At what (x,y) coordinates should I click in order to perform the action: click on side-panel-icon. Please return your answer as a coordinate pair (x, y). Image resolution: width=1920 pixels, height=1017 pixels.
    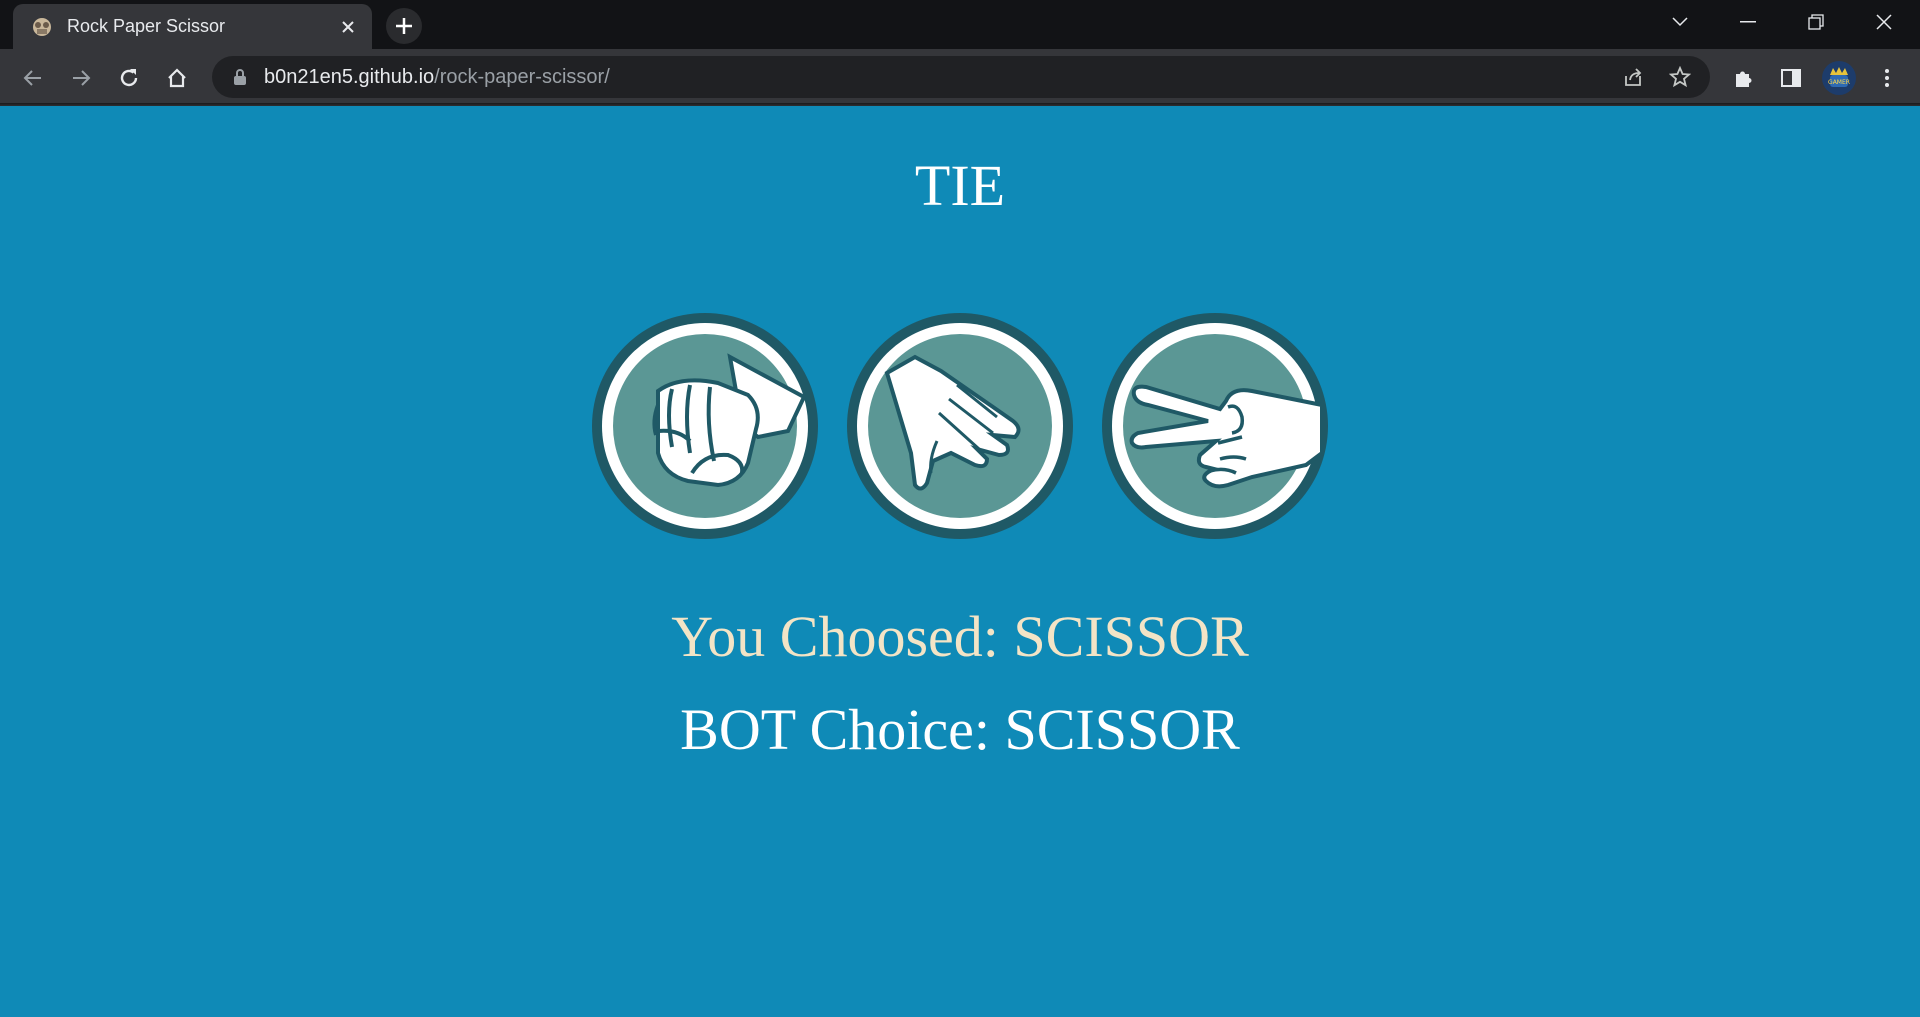
    Looking at the image, I should click on (1791, 78).